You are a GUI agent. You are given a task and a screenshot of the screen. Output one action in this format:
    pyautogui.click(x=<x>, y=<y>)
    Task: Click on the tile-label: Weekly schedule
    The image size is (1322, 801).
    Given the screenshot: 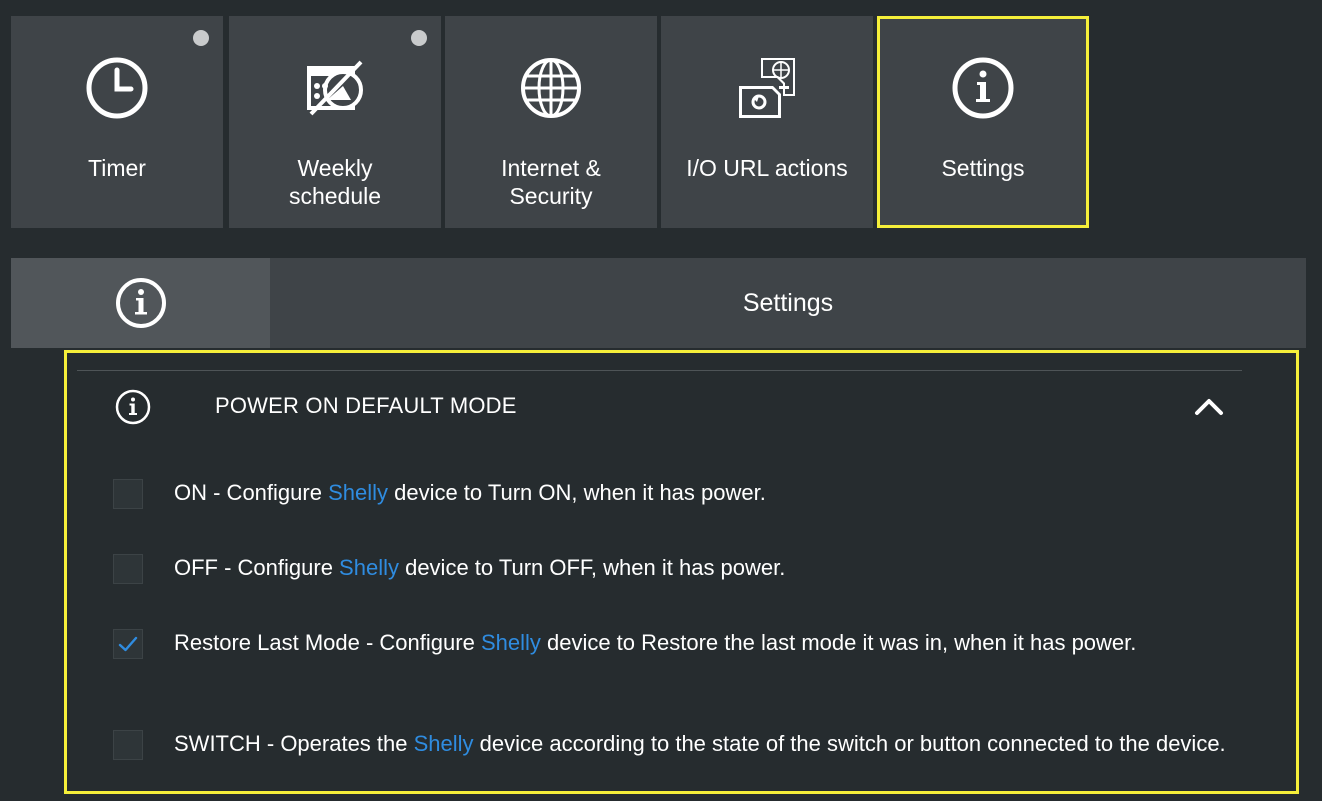 What is the action you would take?
    pyautogui.click(x=335, y=182)
    